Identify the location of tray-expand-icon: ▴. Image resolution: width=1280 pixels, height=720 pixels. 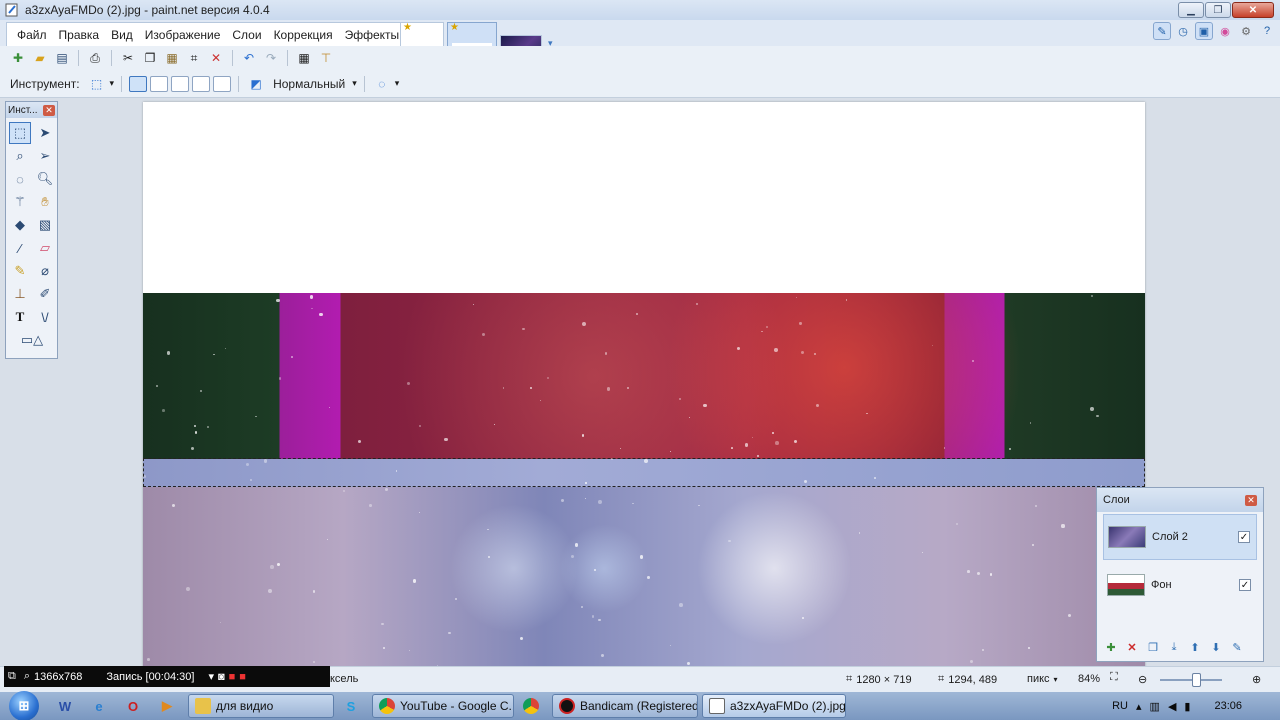
(1139, 706).